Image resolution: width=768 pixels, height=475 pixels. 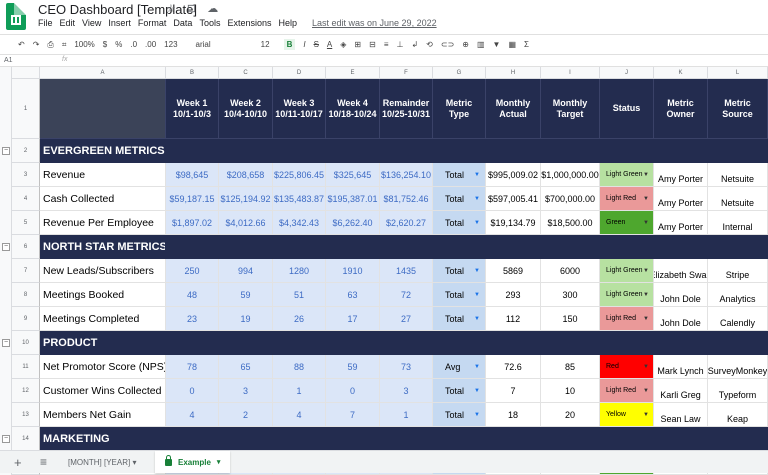 I want to click on text-color-button: A, so click(x=329, y=44).